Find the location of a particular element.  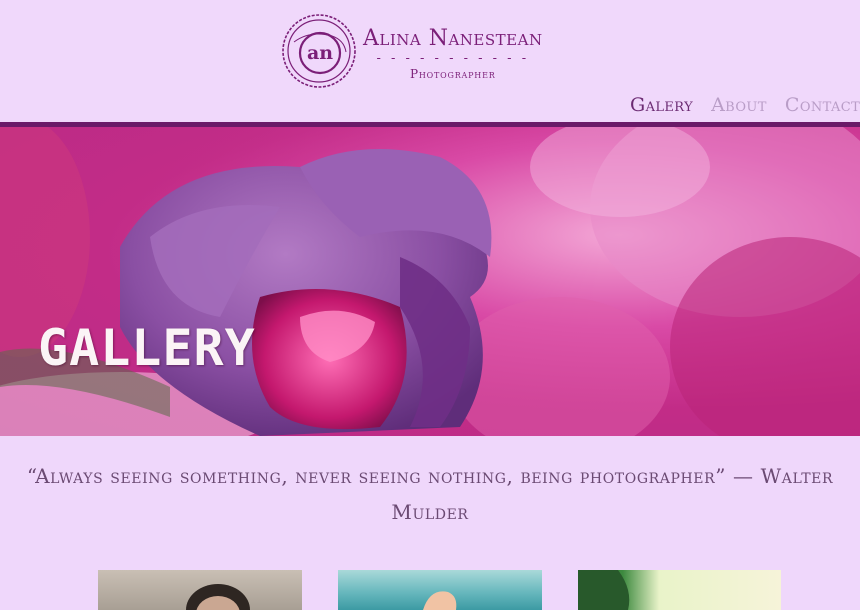

landscape-image is located at coordinates (604, 590).